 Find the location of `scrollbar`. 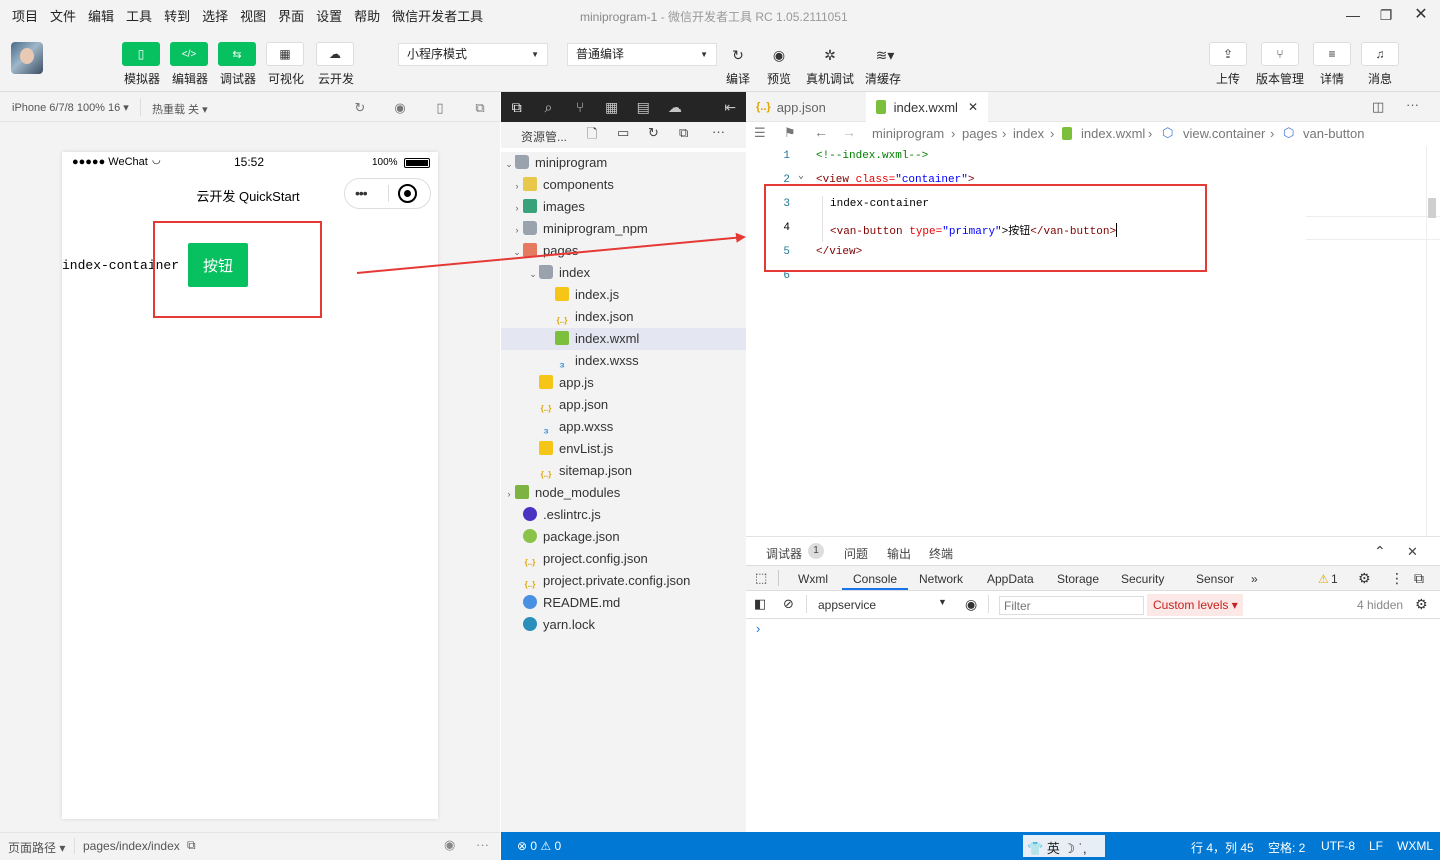

scrollbar is located at coordinates (1432, 208).